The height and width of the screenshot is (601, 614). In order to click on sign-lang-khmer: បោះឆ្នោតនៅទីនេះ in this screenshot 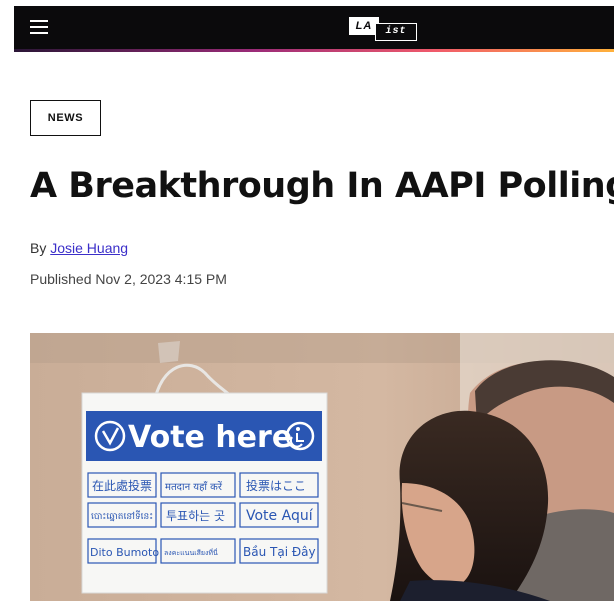, I will do `click(122, 516)`.